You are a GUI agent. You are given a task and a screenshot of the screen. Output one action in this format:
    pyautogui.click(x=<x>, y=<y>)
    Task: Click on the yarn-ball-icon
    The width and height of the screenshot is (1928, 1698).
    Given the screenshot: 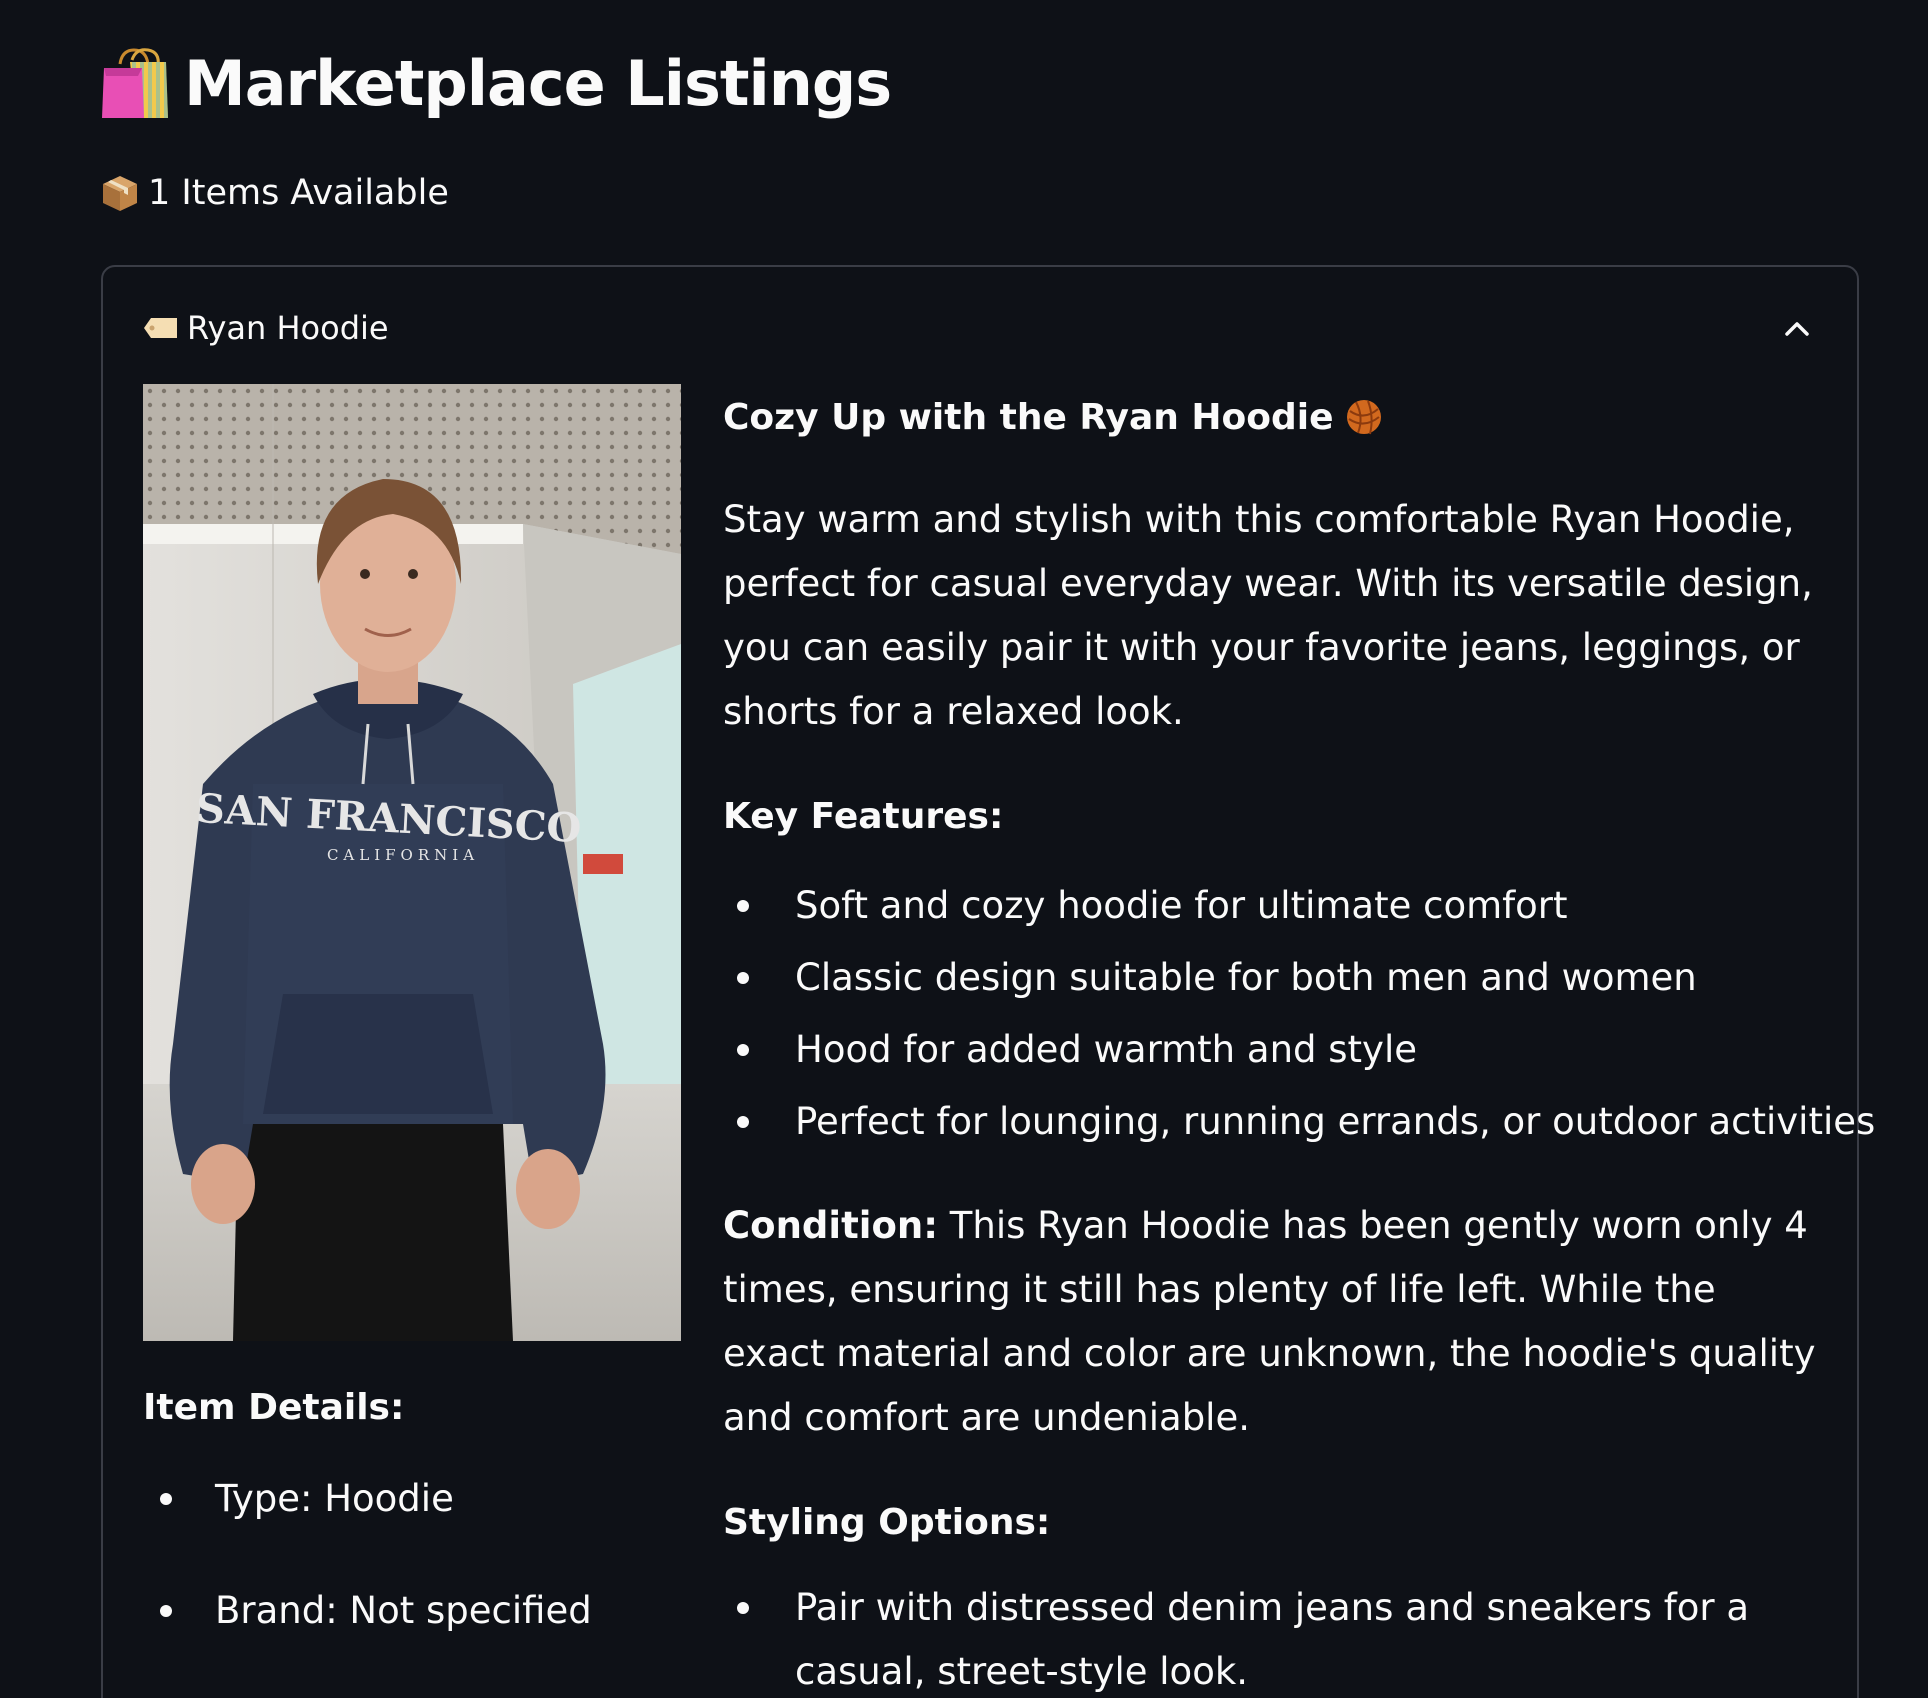 What is the action you would take?
    pyautogui.click(x=1363, y=417)
    